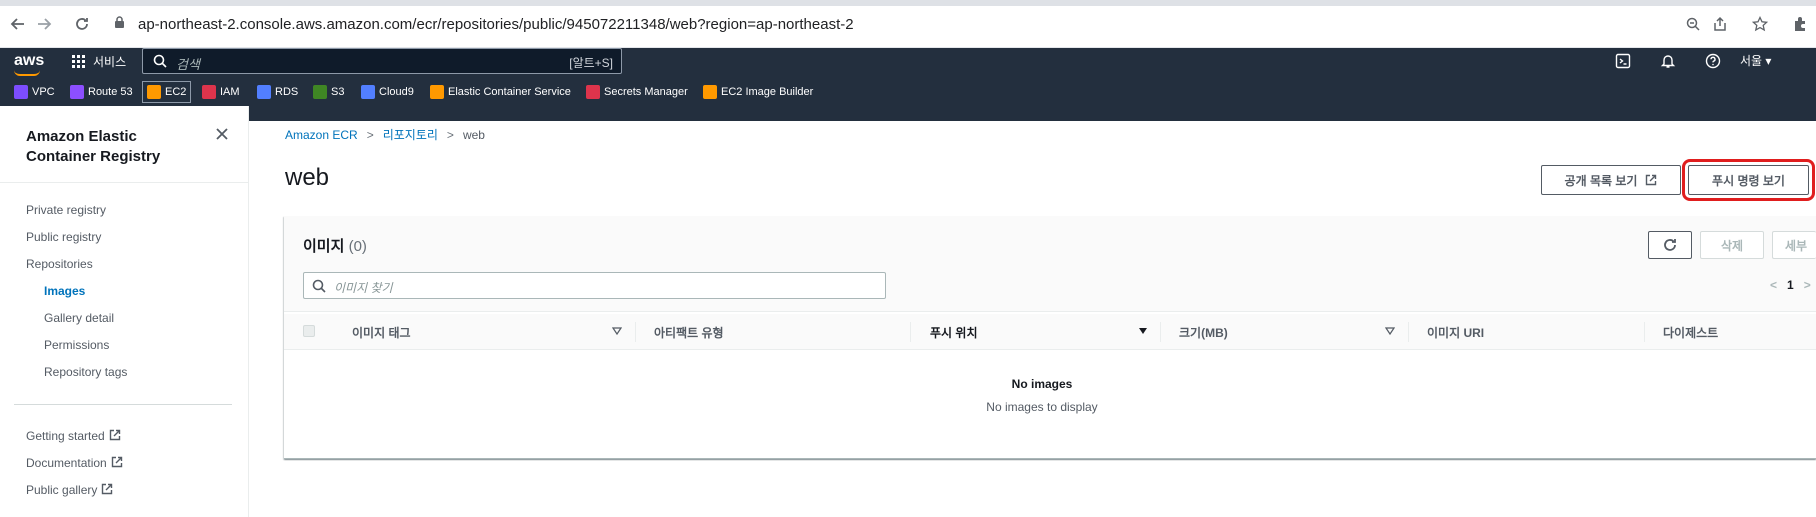 The image size is (1816, 517). Describe the element at coordinates (410, 134) in the screenshot. I see `breadcrumb-repositories: 리포지토리` at that location.